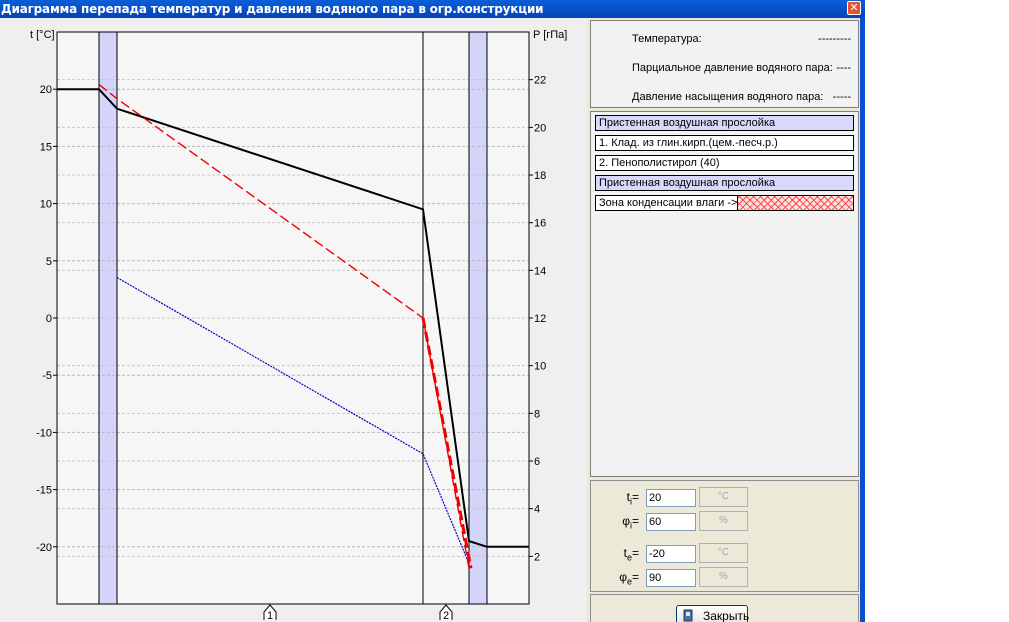 This screenshot has width=1009, height=622. I want to click on left-axis-tick-label: 20, so click(46, 90).